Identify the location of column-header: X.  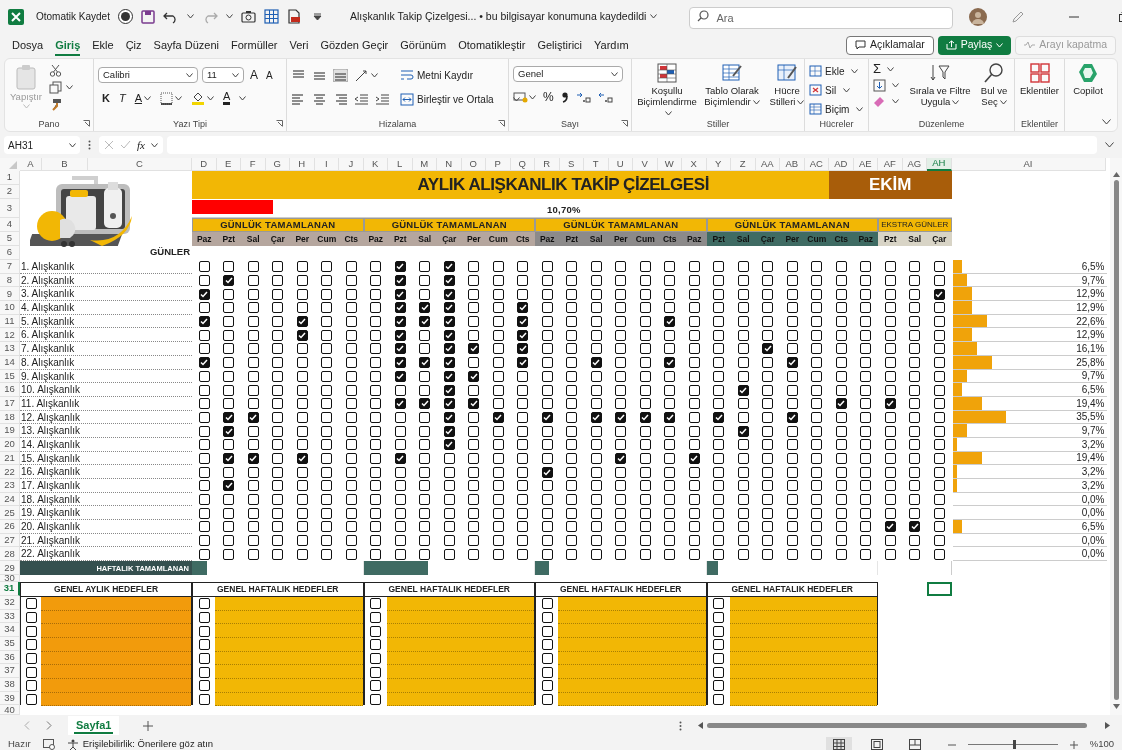
(694, 164).